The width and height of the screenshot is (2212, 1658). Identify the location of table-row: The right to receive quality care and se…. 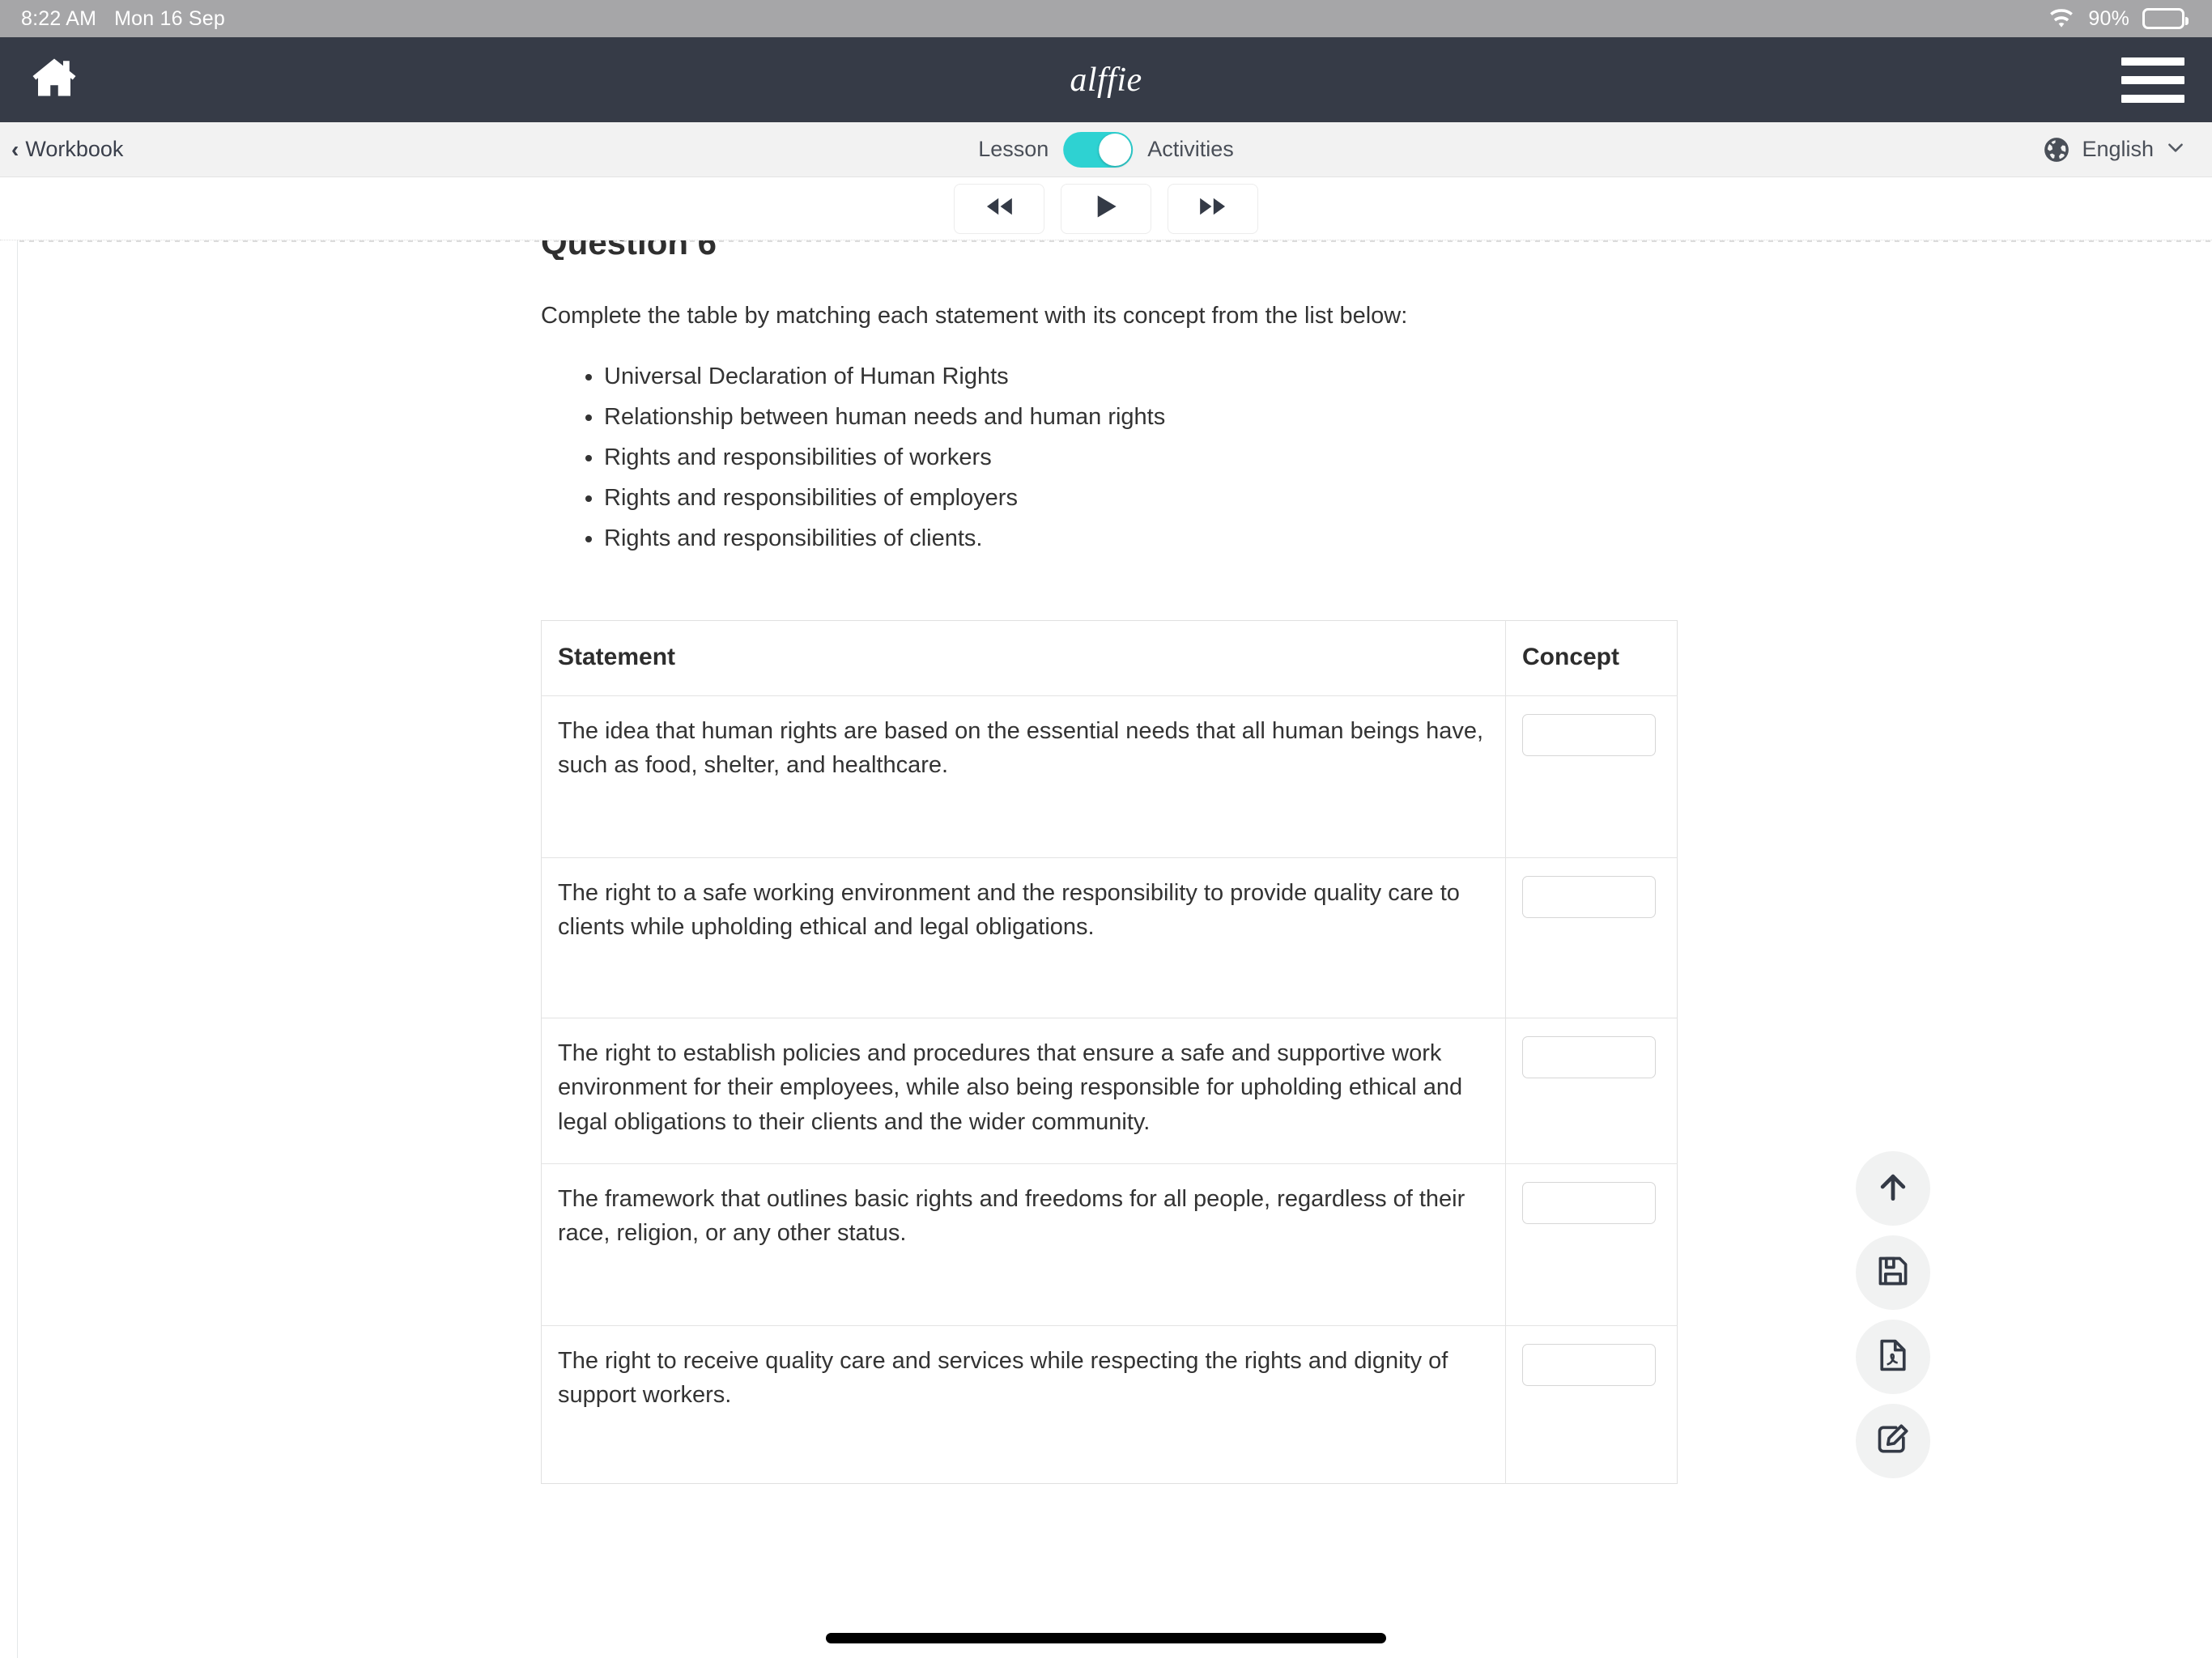
(1110, 1404).